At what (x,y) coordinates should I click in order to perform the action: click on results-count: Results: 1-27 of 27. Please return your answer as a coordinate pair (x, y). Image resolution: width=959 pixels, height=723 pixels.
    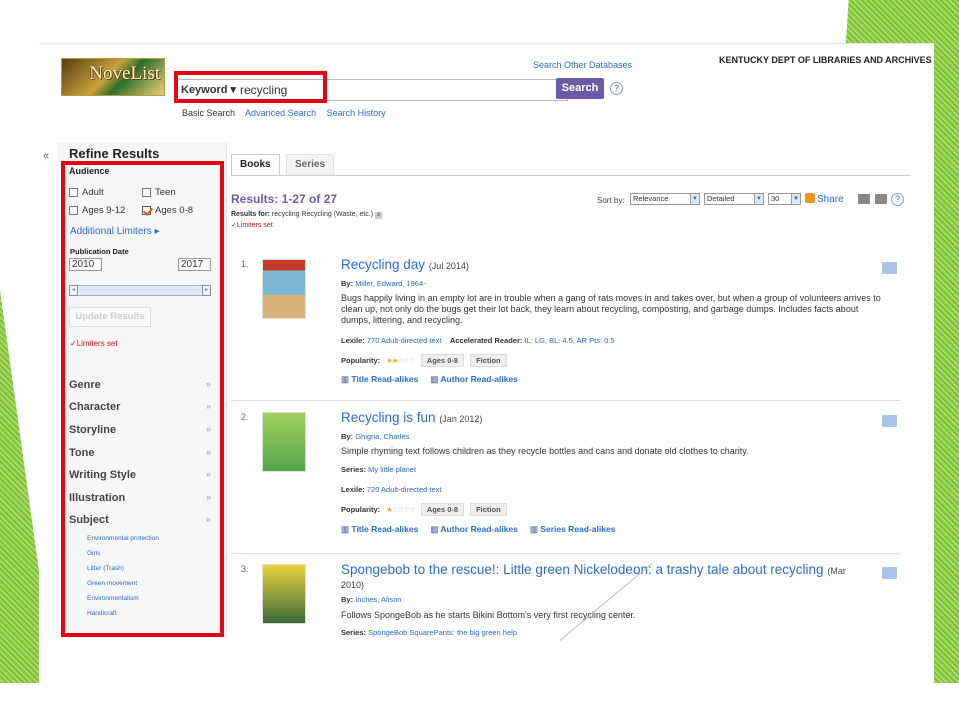
    Looking at the image, I should click on (284, 199).